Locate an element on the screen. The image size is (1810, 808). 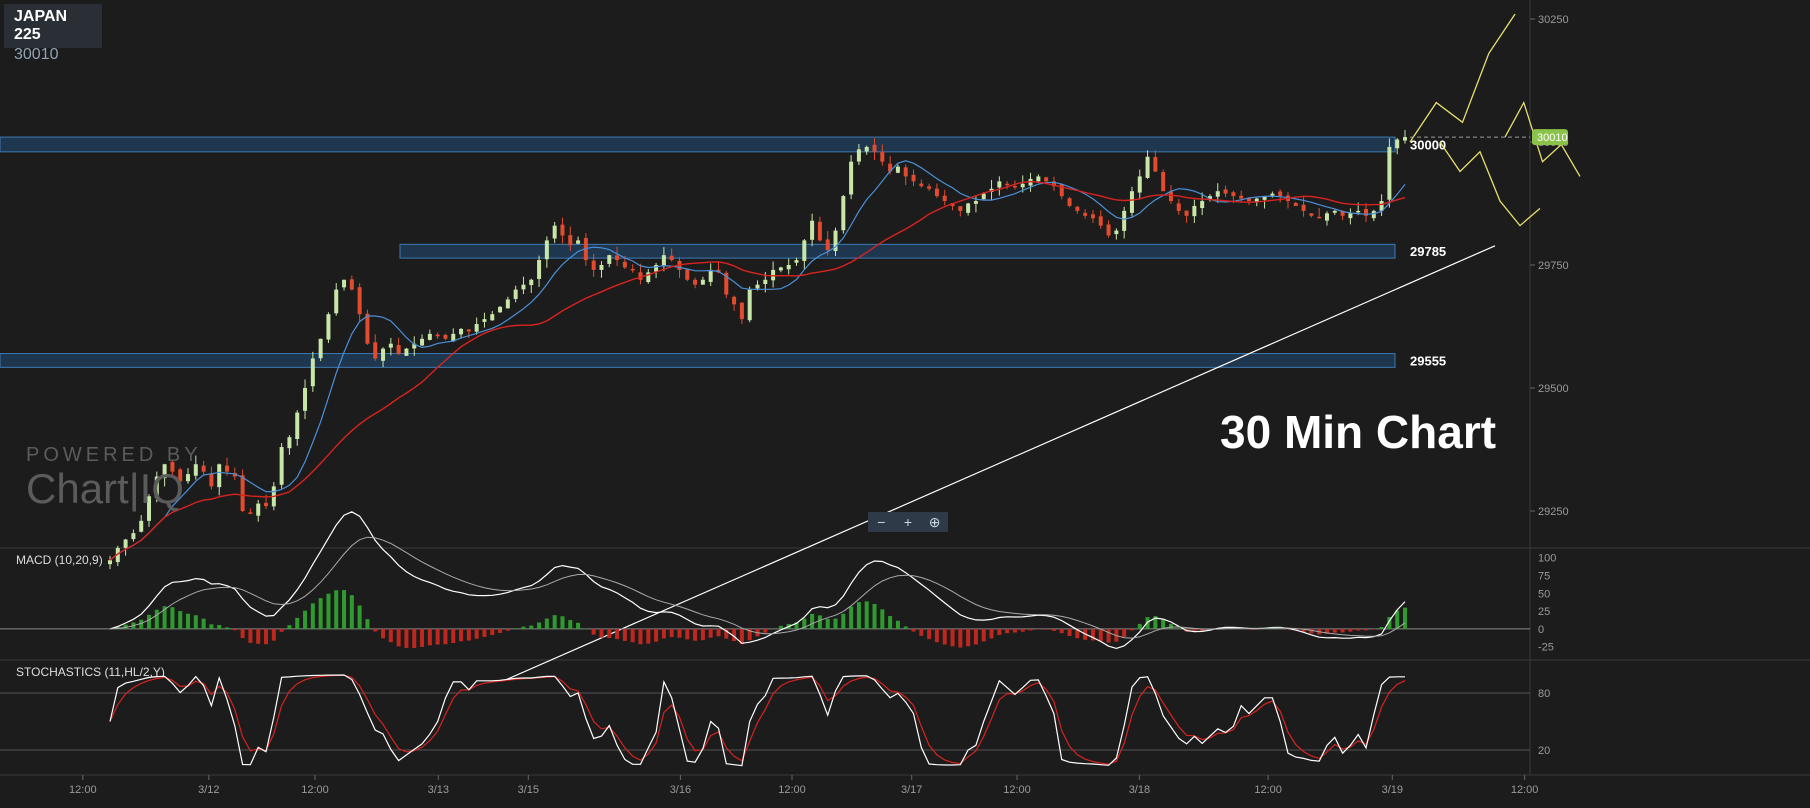
x-tick-label: 3/12 is located at coordinates (208, 790).